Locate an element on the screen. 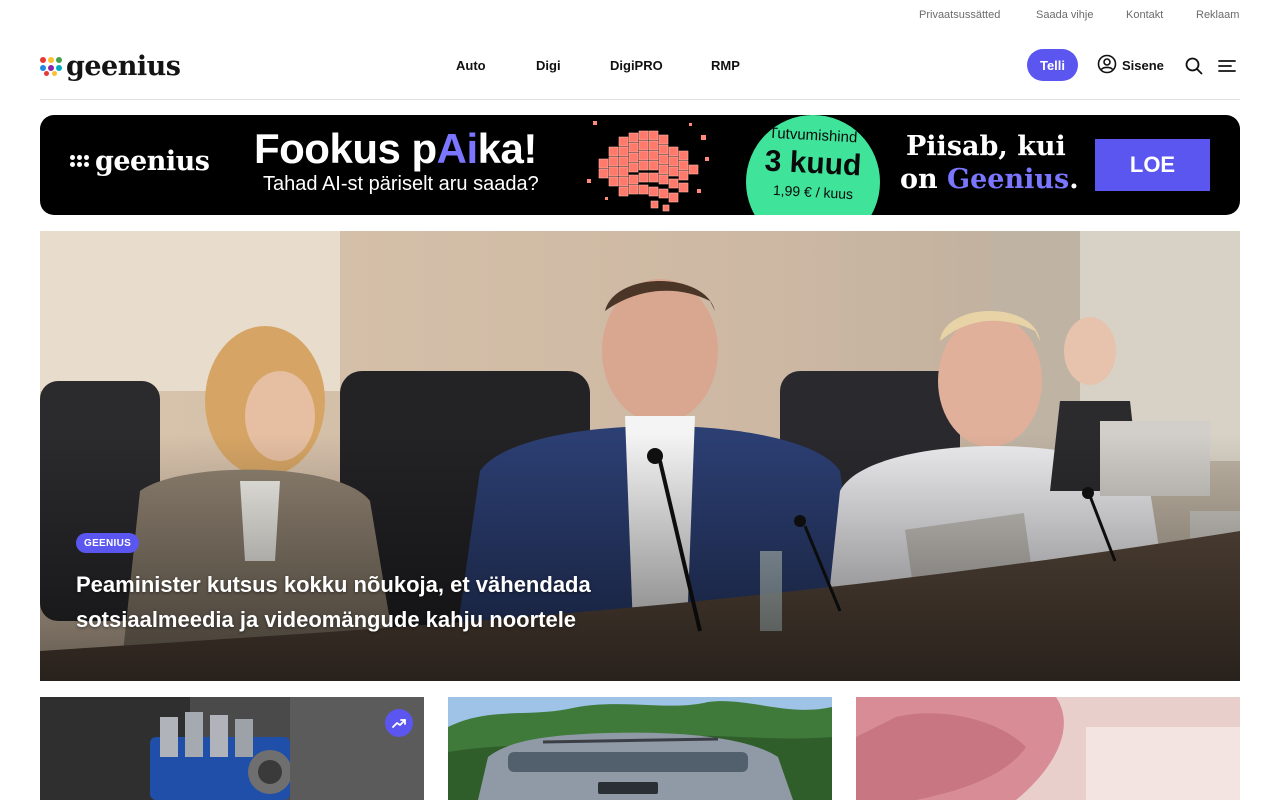 Image resolution: width=1280 pixels, height=800 pixels. headline-part: ka! is located at coordinates (507, 148).